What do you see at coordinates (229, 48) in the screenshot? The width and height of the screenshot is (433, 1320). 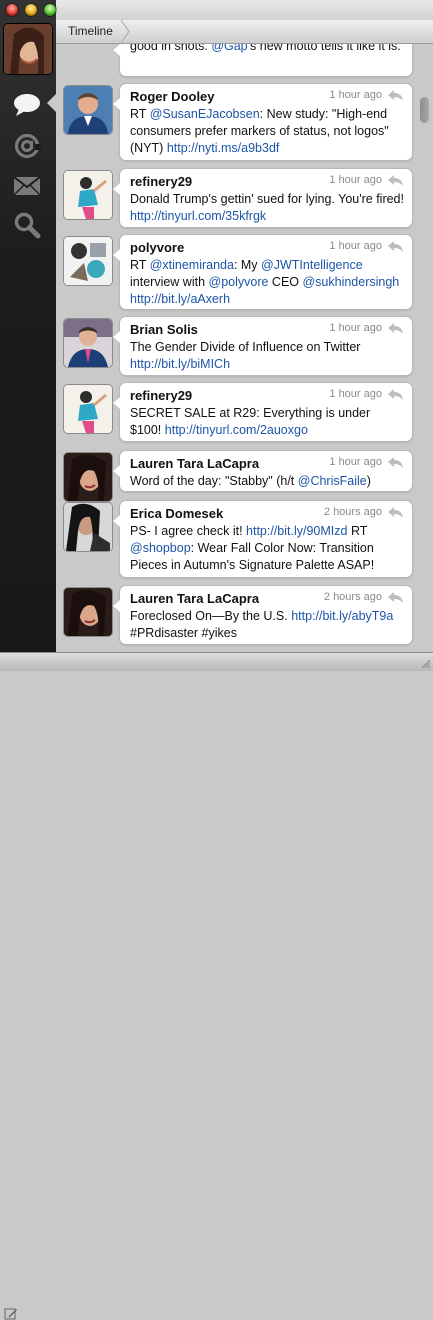 I see `mention-link: @Gap` at bounding box center [229, 48].